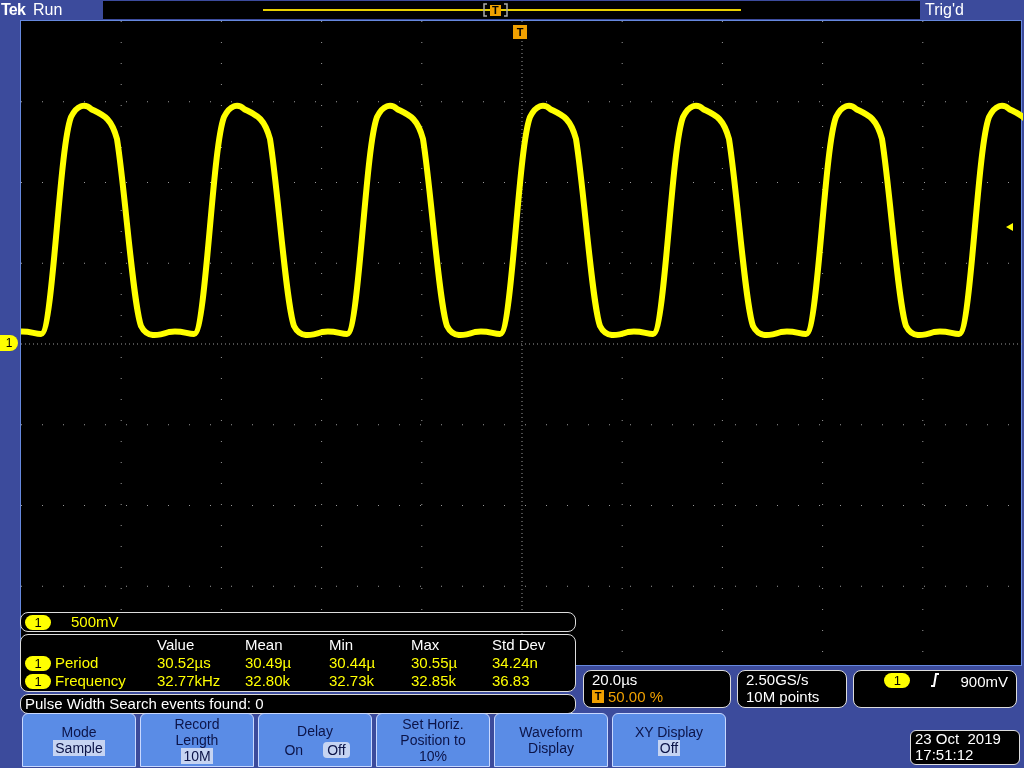 The image size is (1024, 768). What do you see at coordinates (269, 663) in the screenshot?
I see `table-cell-text: 30.49µ` at bounding box center [269, 663].